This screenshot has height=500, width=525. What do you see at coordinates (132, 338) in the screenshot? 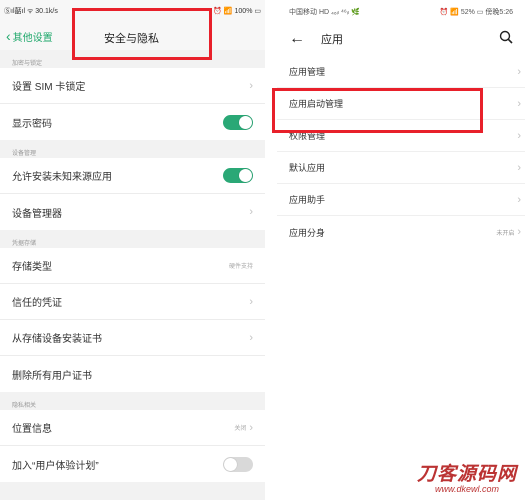
I see `row-install-cert: 从存储设备安装证书 ›` at bounding box center [132, 338].